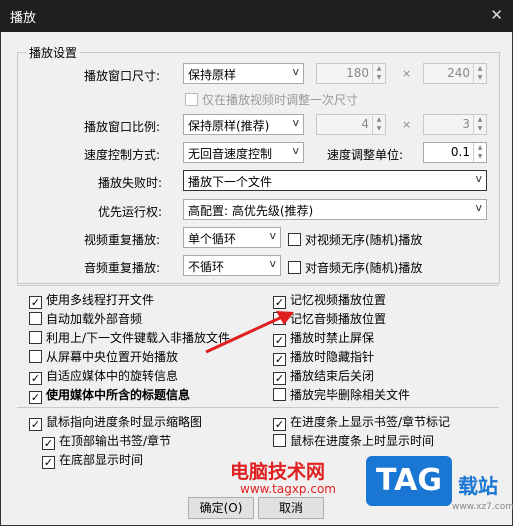  What do you see at coordinates (496, 15) in the screenshot?
I see `close-icon: ✕` at bounding box center [496, 15].